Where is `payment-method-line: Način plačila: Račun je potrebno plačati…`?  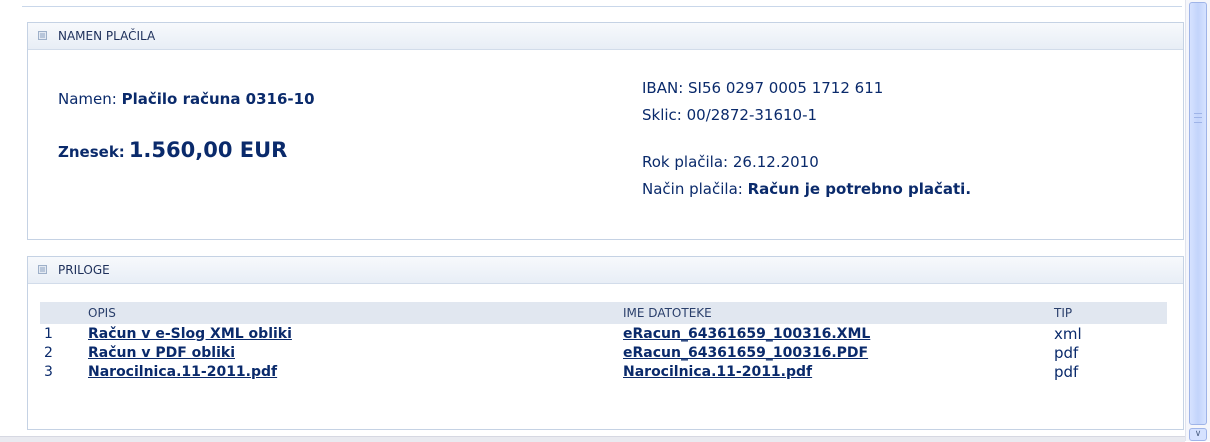
payment-method-line: Način plačila: Račun je potrebno plačati… is located at coordinates (806, 189).